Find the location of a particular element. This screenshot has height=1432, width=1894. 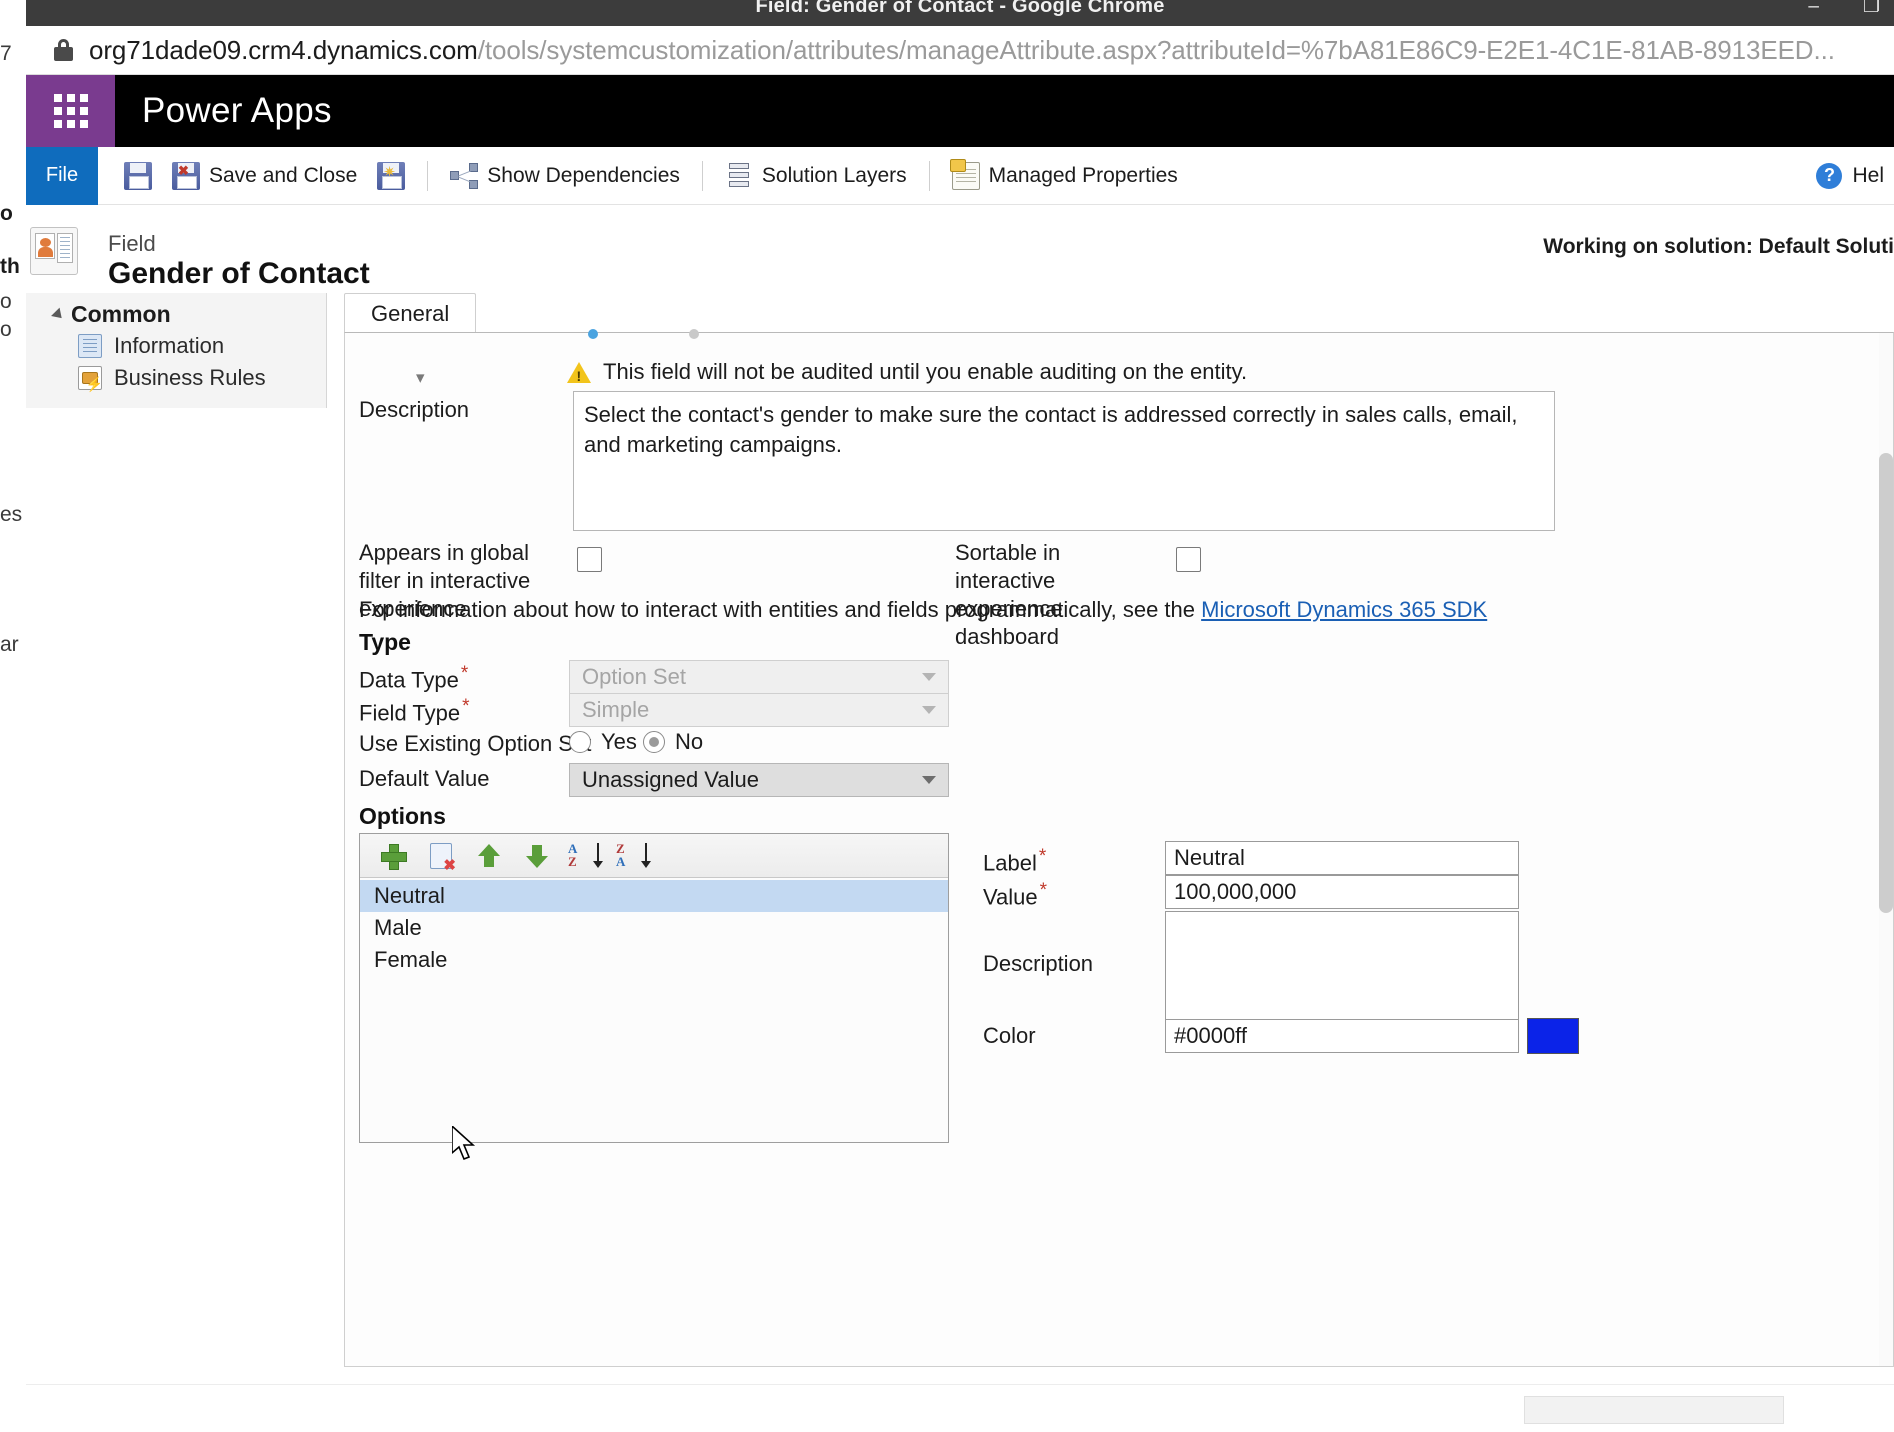

save-and-close-button: Save and Close is located at coordinates (264, 176).